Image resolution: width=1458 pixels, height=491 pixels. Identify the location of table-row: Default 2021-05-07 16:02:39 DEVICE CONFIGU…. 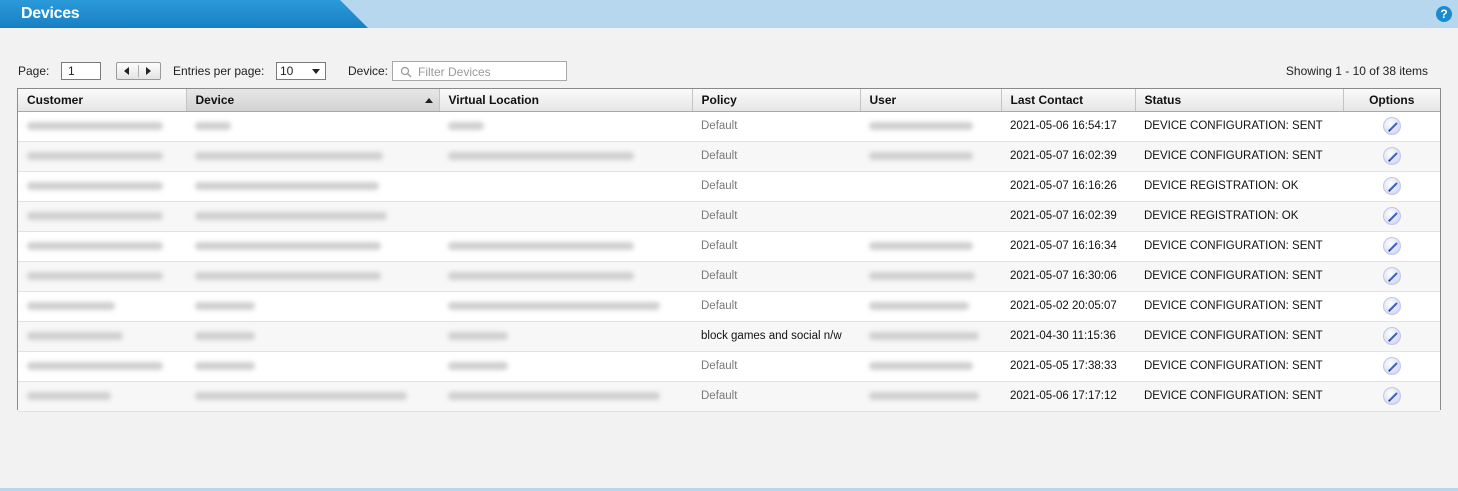
(729, 156).